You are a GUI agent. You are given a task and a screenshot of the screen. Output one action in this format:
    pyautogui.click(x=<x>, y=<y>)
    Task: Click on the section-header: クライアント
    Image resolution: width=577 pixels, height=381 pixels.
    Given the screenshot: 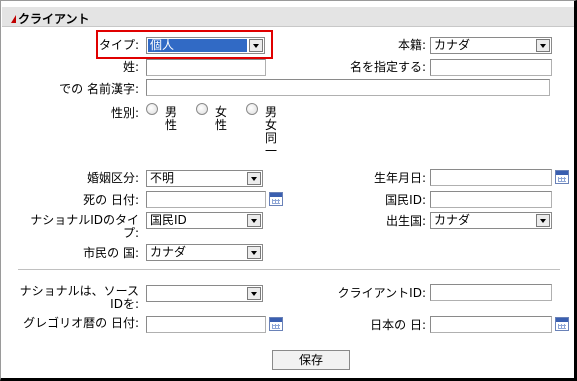 What is the action you would take?
    pyautogui.click(x=288, y=17)
    